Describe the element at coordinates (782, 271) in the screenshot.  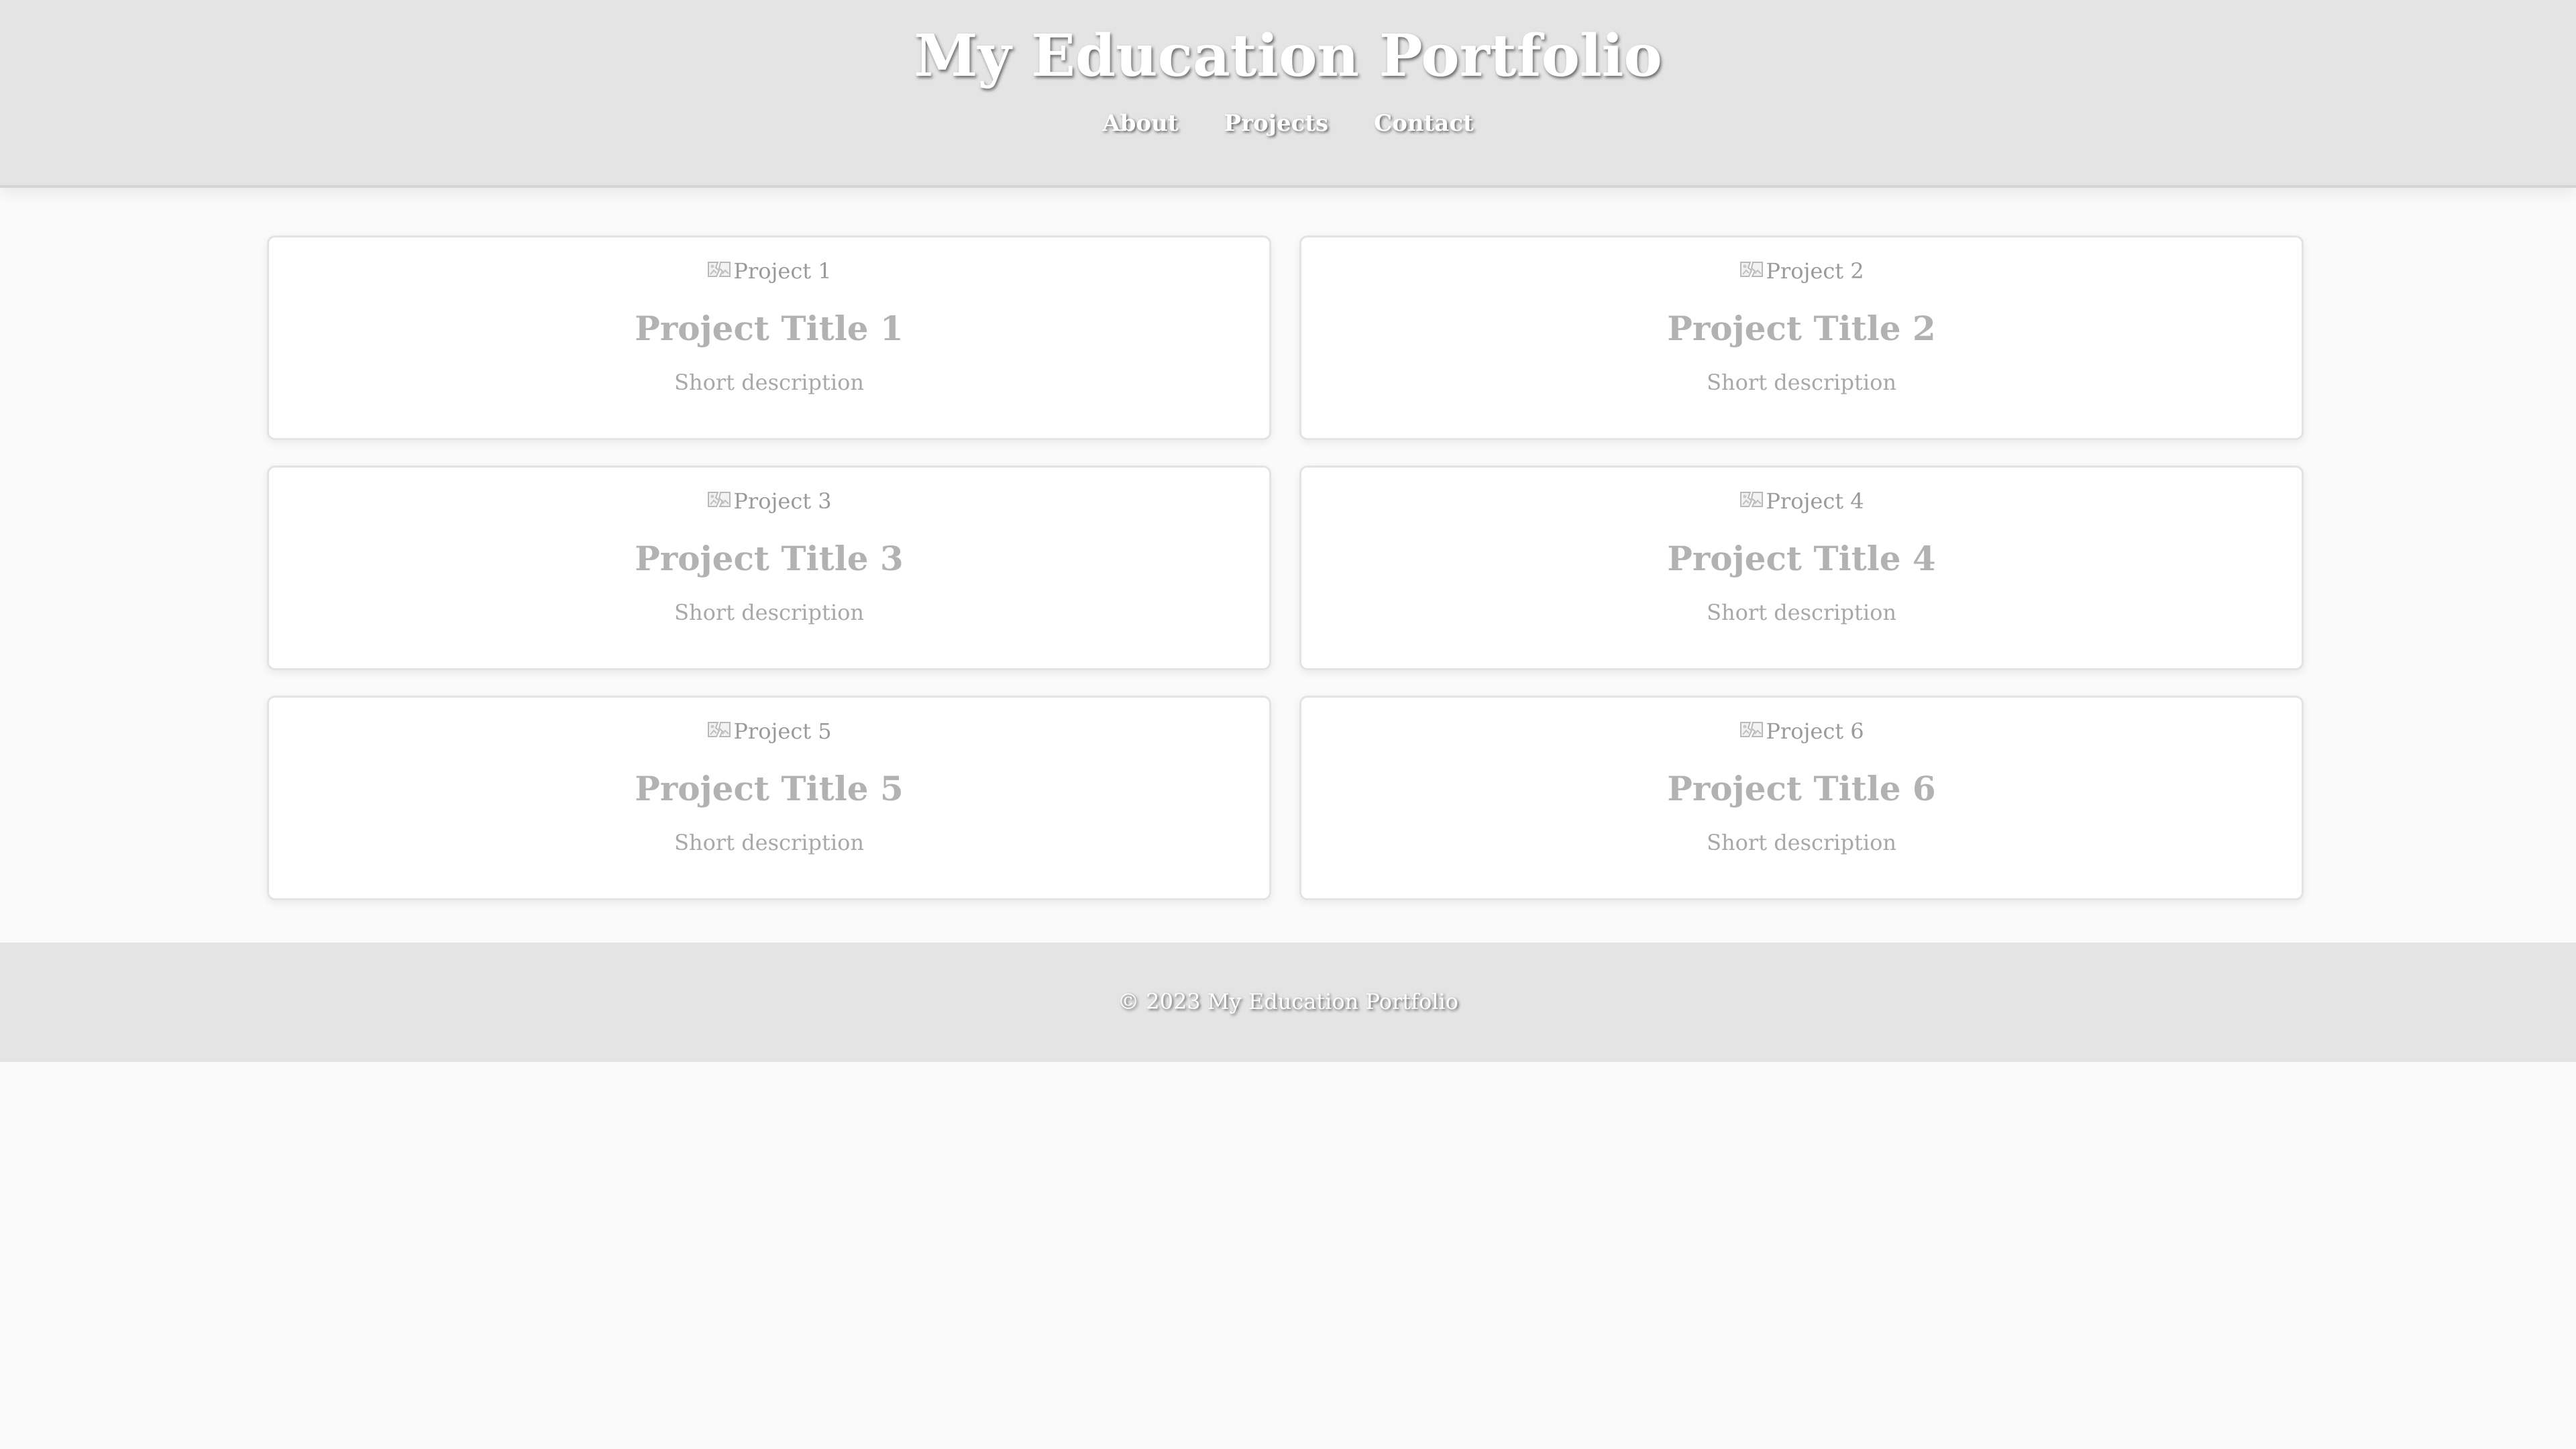
I see `project-image-alt: Project 1` at that location.